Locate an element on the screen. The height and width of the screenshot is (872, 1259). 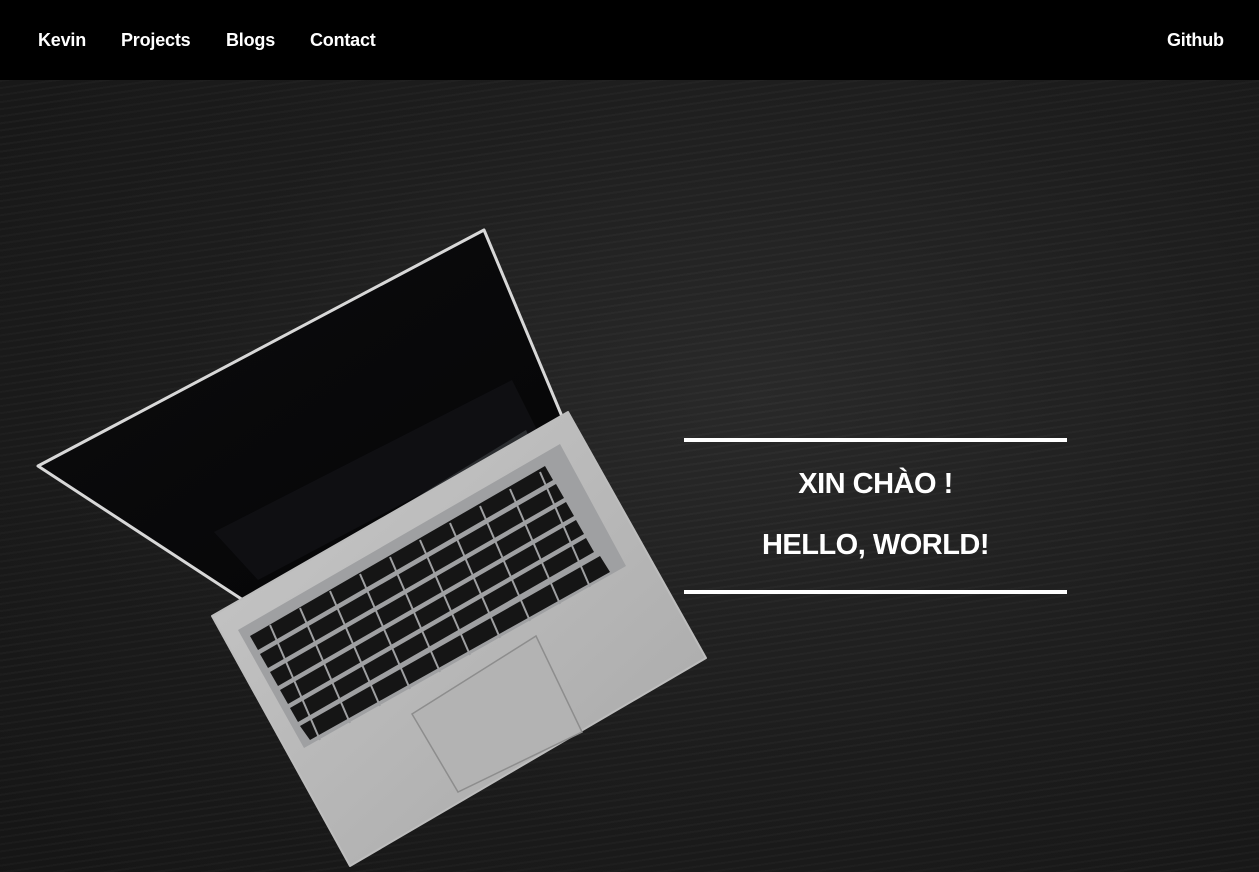
top-divider-line is located at coordinates (875, 440).